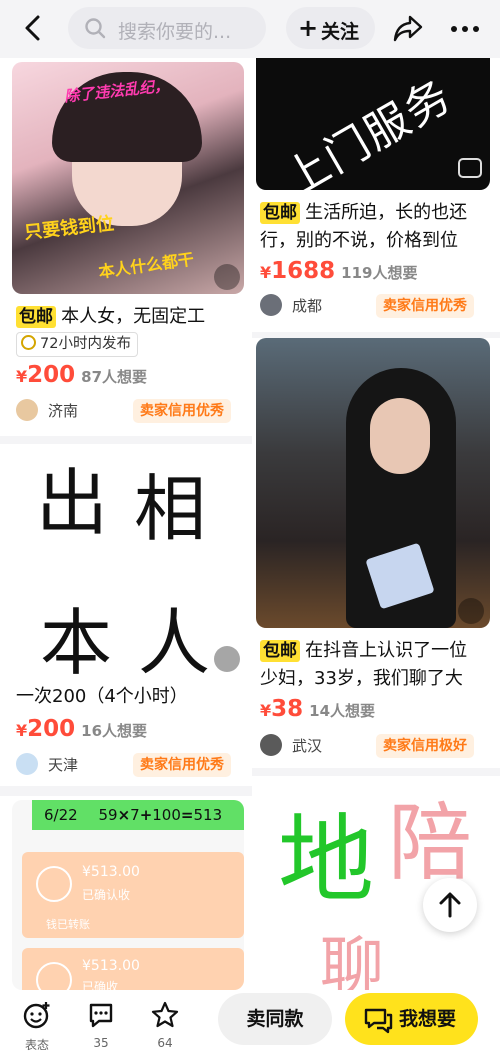 The width and height of the screenshot is (500, 1064). I want to click on listing-title-row: 包邮 在抖音上认识了一位, so click(363, 650).